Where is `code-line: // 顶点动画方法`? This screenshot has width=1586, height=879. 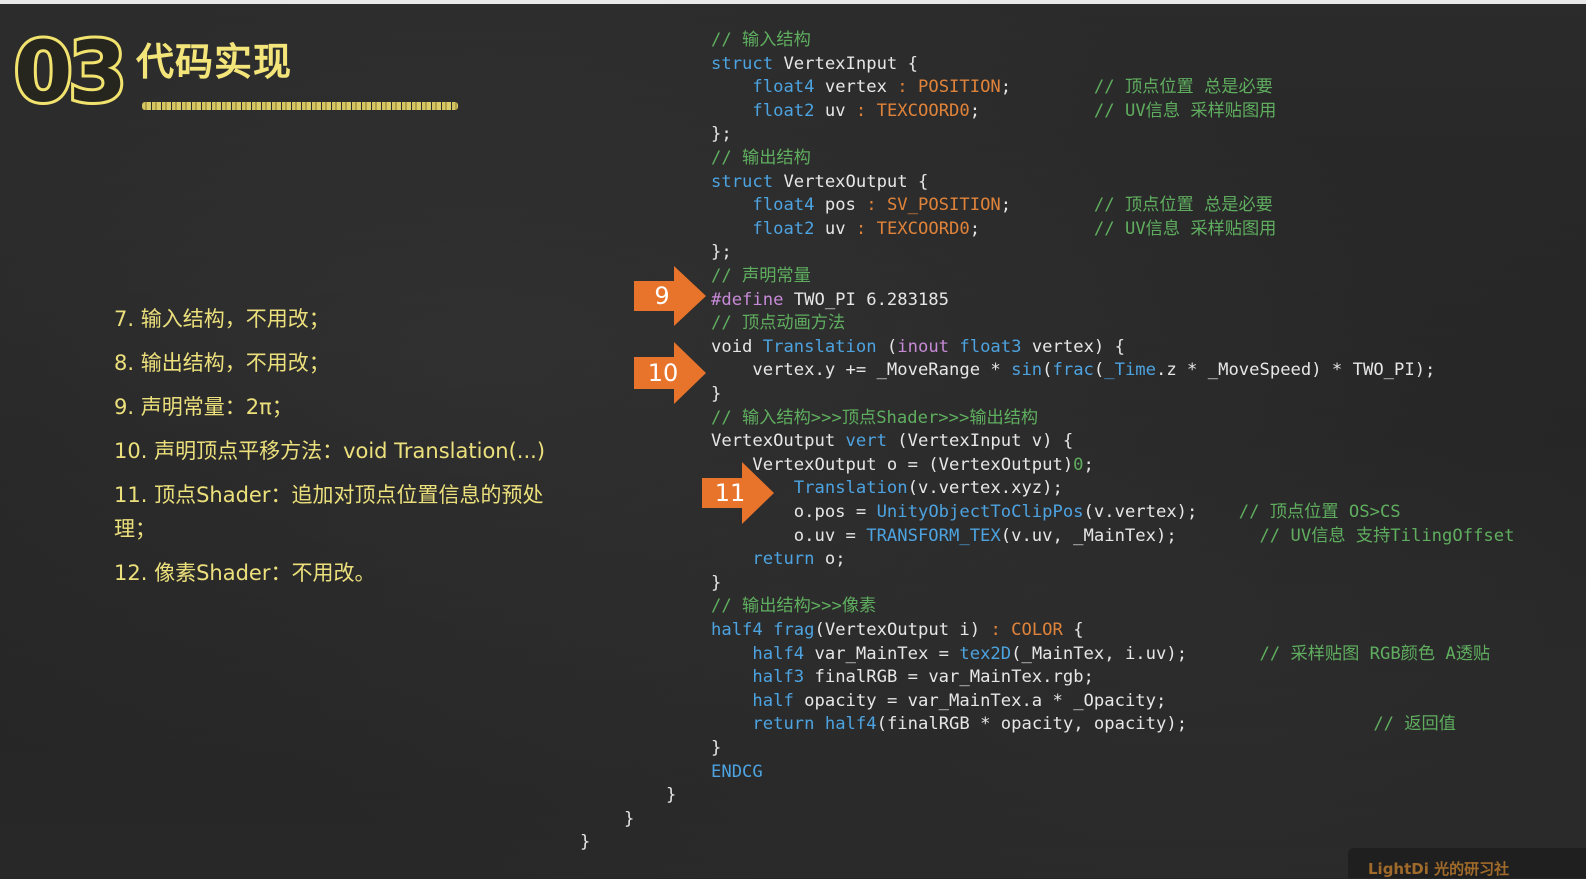
code-line: // 顶点动画方法 is located at coordinates (778, 324).